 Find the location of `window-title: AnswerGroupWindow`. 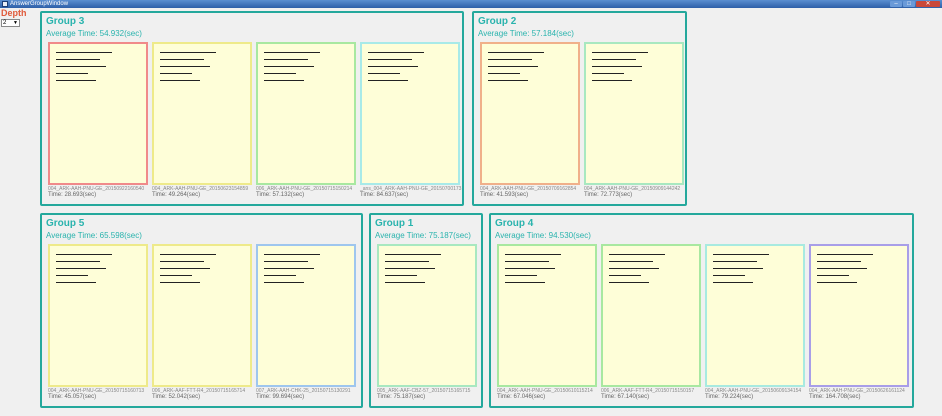

window-title: AnswerGroupWindow is located at coordinates (39, 4).